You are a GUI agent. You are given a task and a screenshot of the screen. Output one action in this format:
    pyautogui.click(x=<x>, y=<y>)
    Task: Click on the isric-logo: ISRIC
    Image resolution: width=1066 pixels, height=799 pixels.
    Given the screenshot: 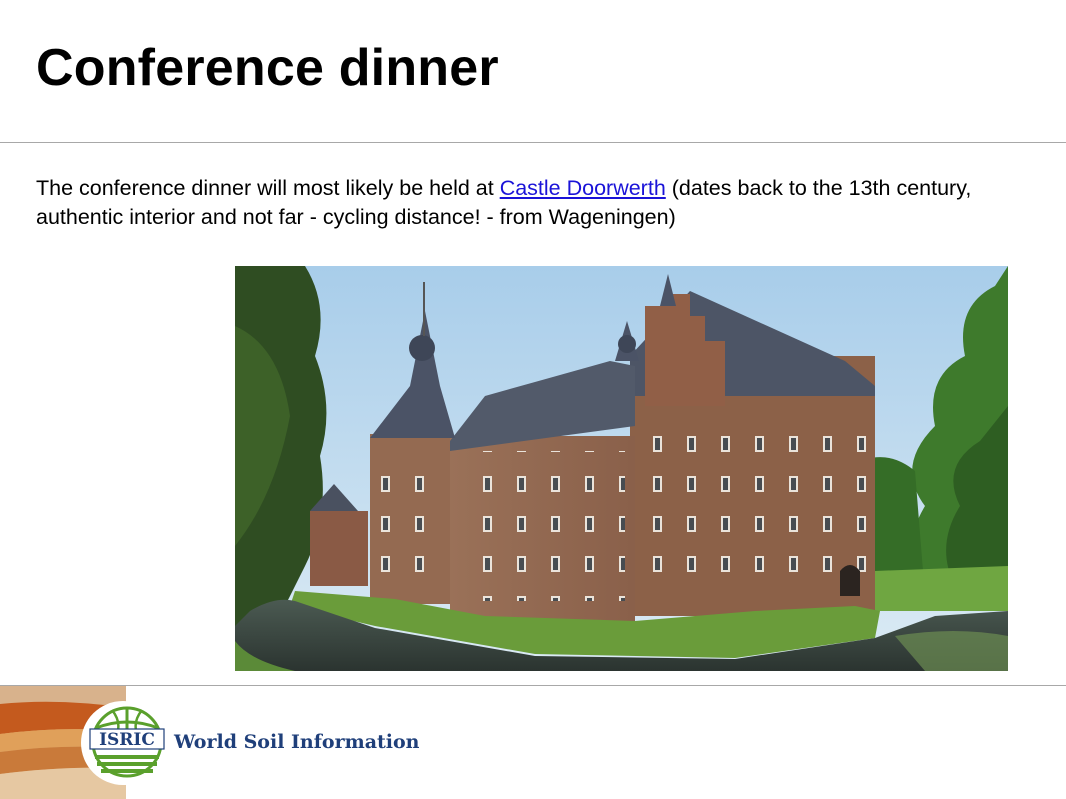 What is the action you would take?
    pyautogui.click(x=123, y=743)
    